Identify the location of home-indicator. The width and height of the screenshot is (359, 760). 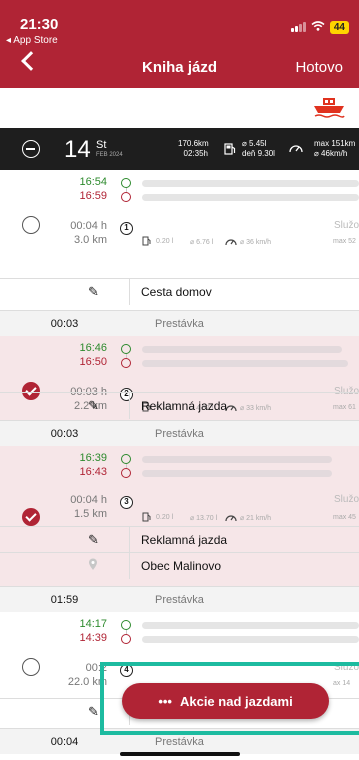
(180, 754).